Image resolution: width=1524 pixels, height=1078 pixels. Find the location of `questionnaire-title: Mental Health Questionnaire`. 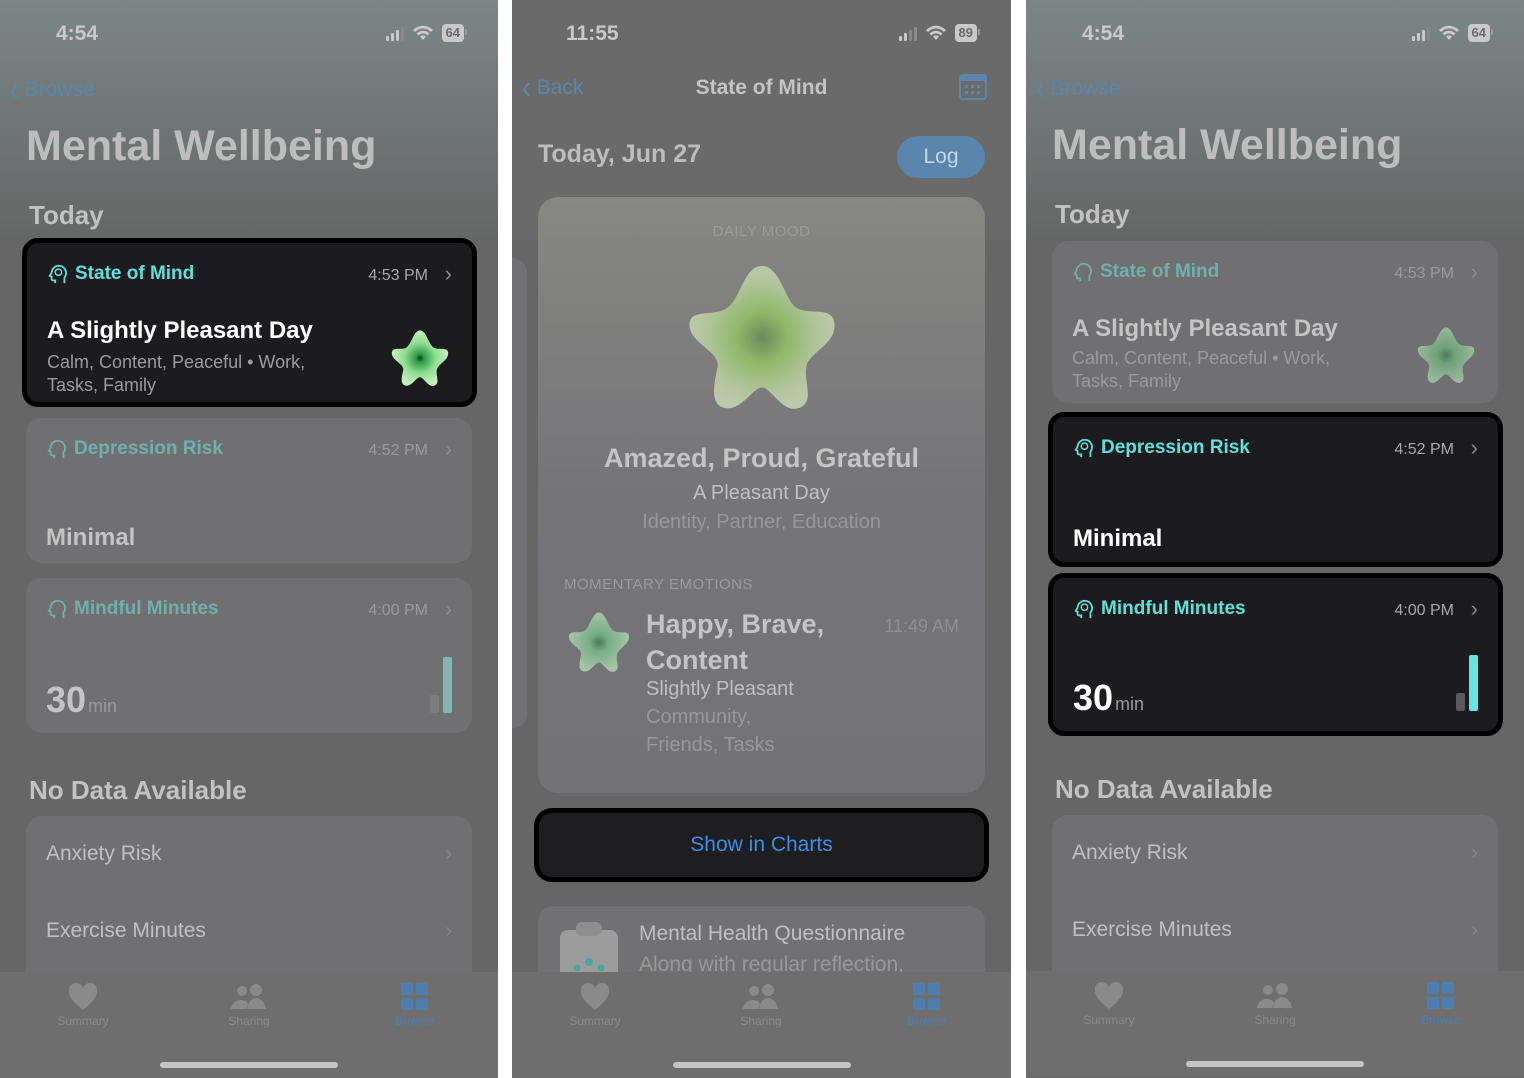

questionnaire-title: Mental Health Questionnaire is located at coordinates (772, 933).